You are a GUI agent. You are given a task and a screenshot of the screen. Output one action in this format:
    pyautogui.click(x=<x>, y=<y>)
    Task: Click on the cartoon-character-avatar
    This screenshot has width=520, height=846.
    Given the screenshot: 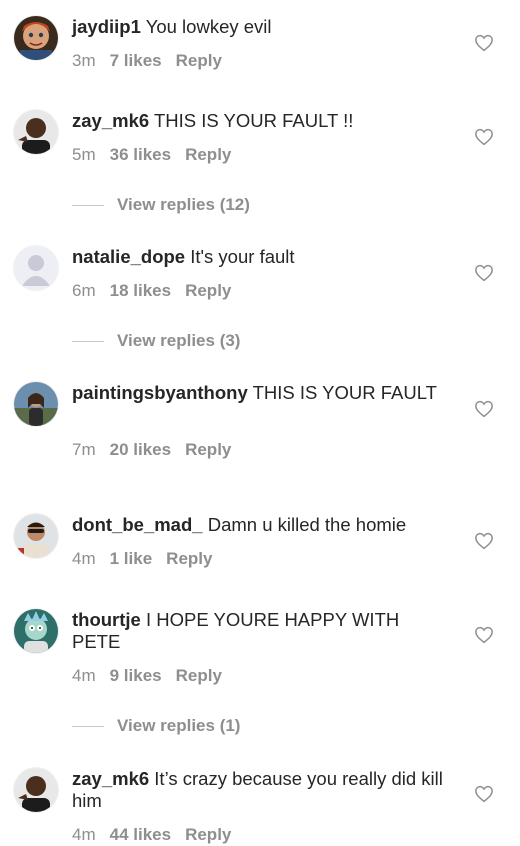 What is the action you would take?
    pyautogui.click(x=36, y=631)
    